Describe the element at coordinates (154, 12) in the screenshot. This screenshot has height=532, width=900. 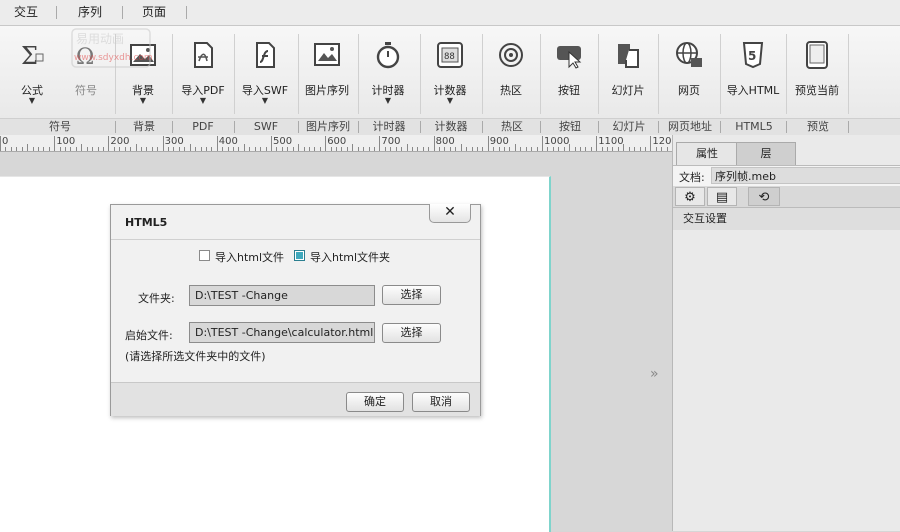
I see `menu-tab-page: 页面` at that location.